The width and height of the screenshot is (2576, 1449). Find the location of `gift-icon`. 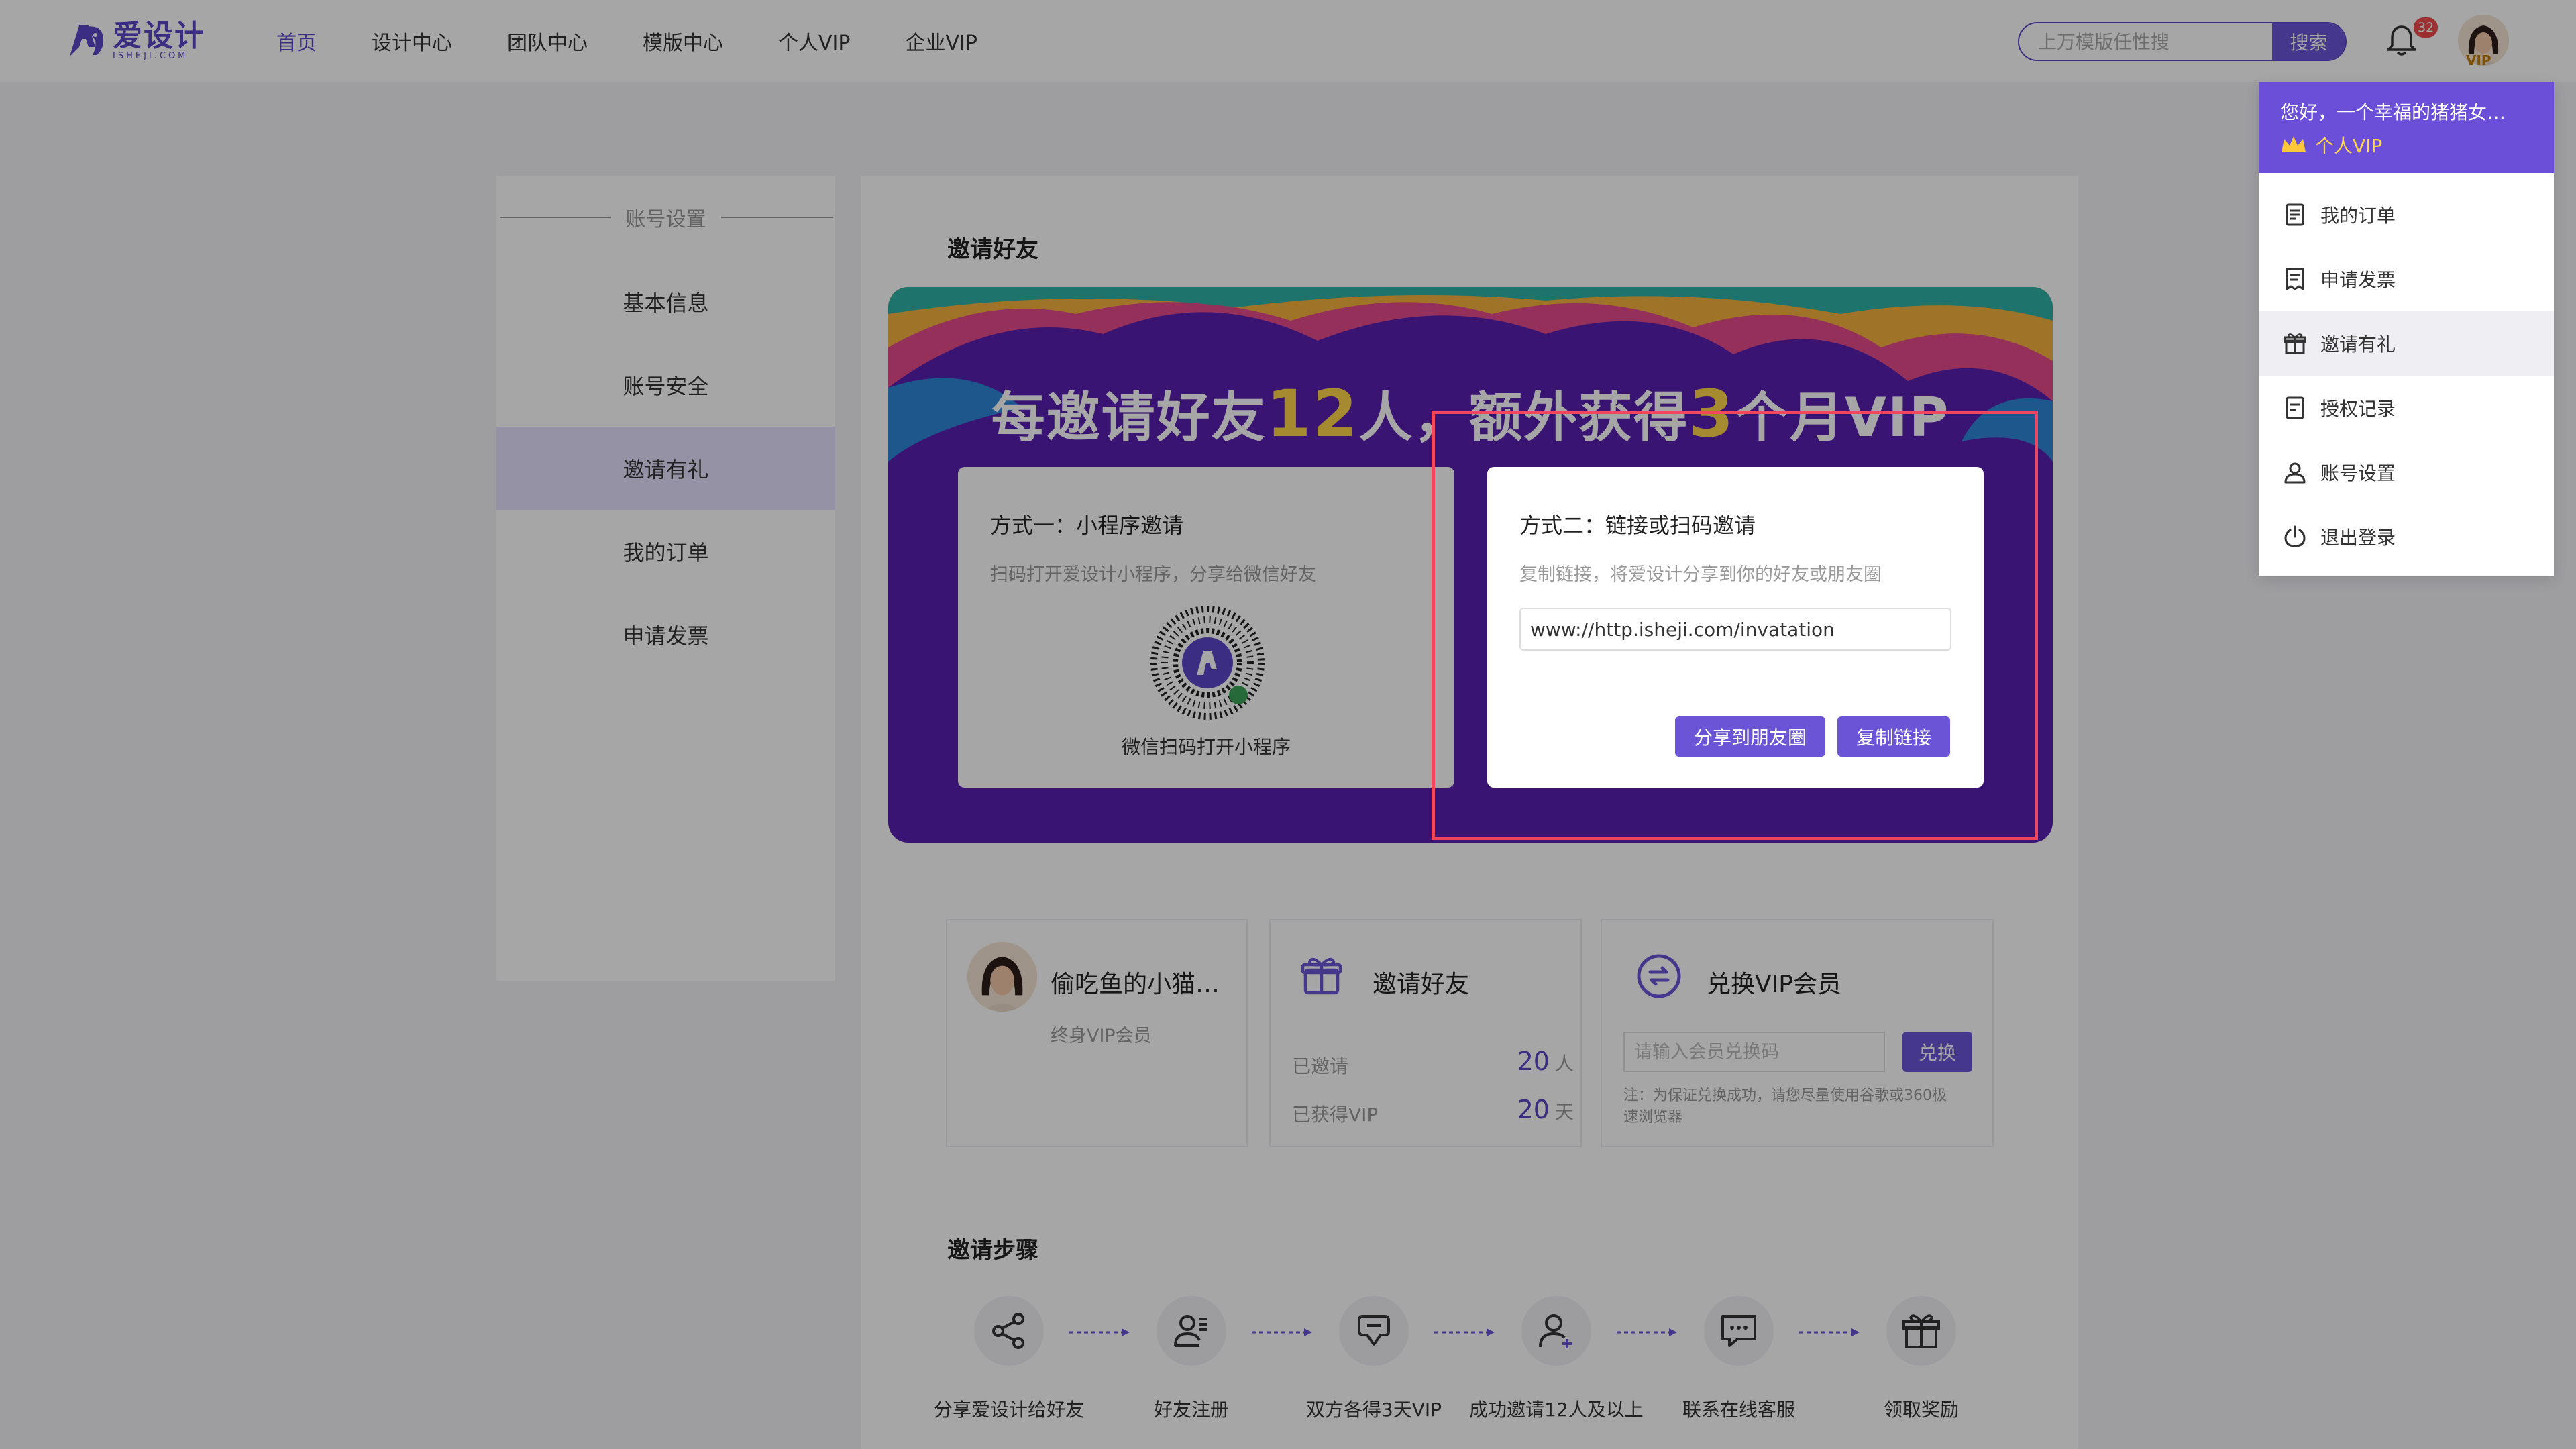

gift-icon is located at coordinates (2295, 343).